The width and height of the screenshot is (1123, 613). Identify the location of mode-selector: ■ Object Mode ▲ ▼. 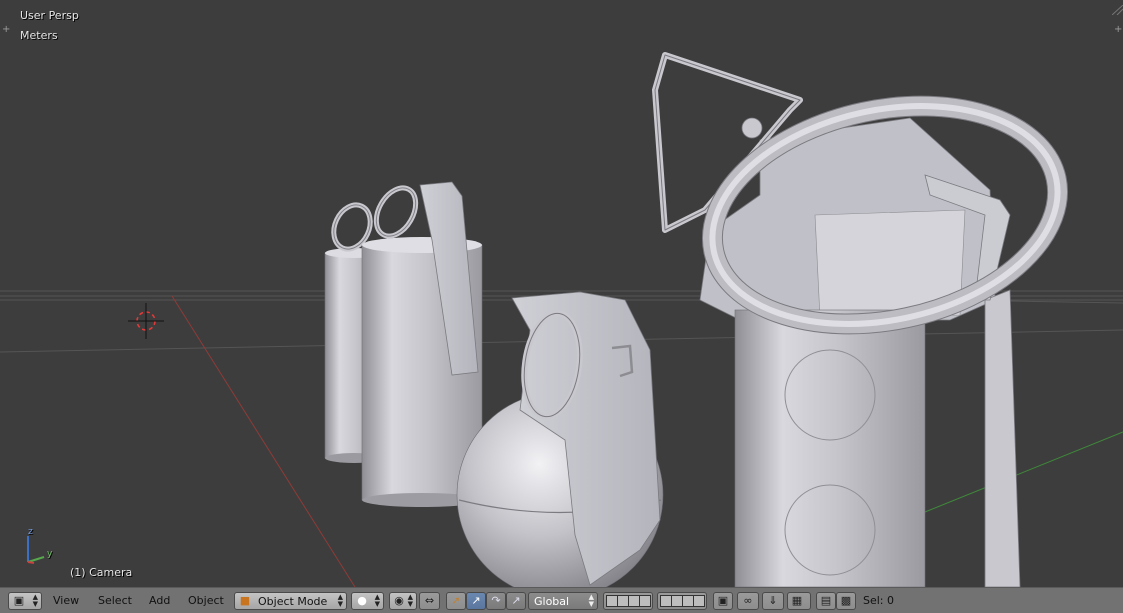
(290, 601).